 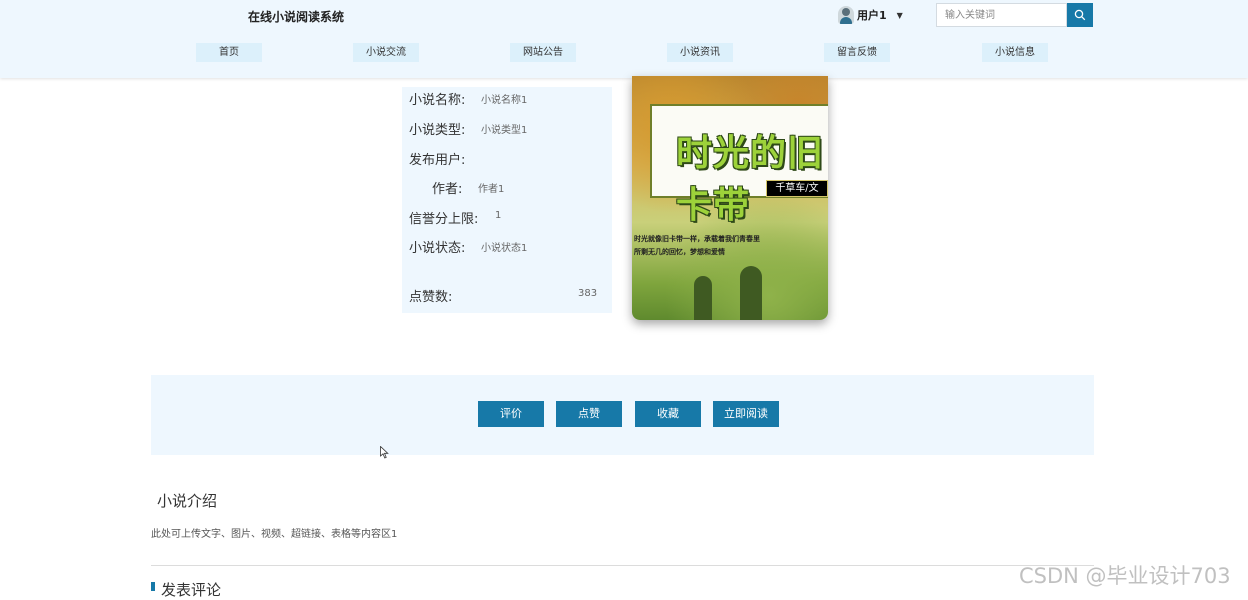 I want to click on author-label: 作者:, so click(x=447, y=189).